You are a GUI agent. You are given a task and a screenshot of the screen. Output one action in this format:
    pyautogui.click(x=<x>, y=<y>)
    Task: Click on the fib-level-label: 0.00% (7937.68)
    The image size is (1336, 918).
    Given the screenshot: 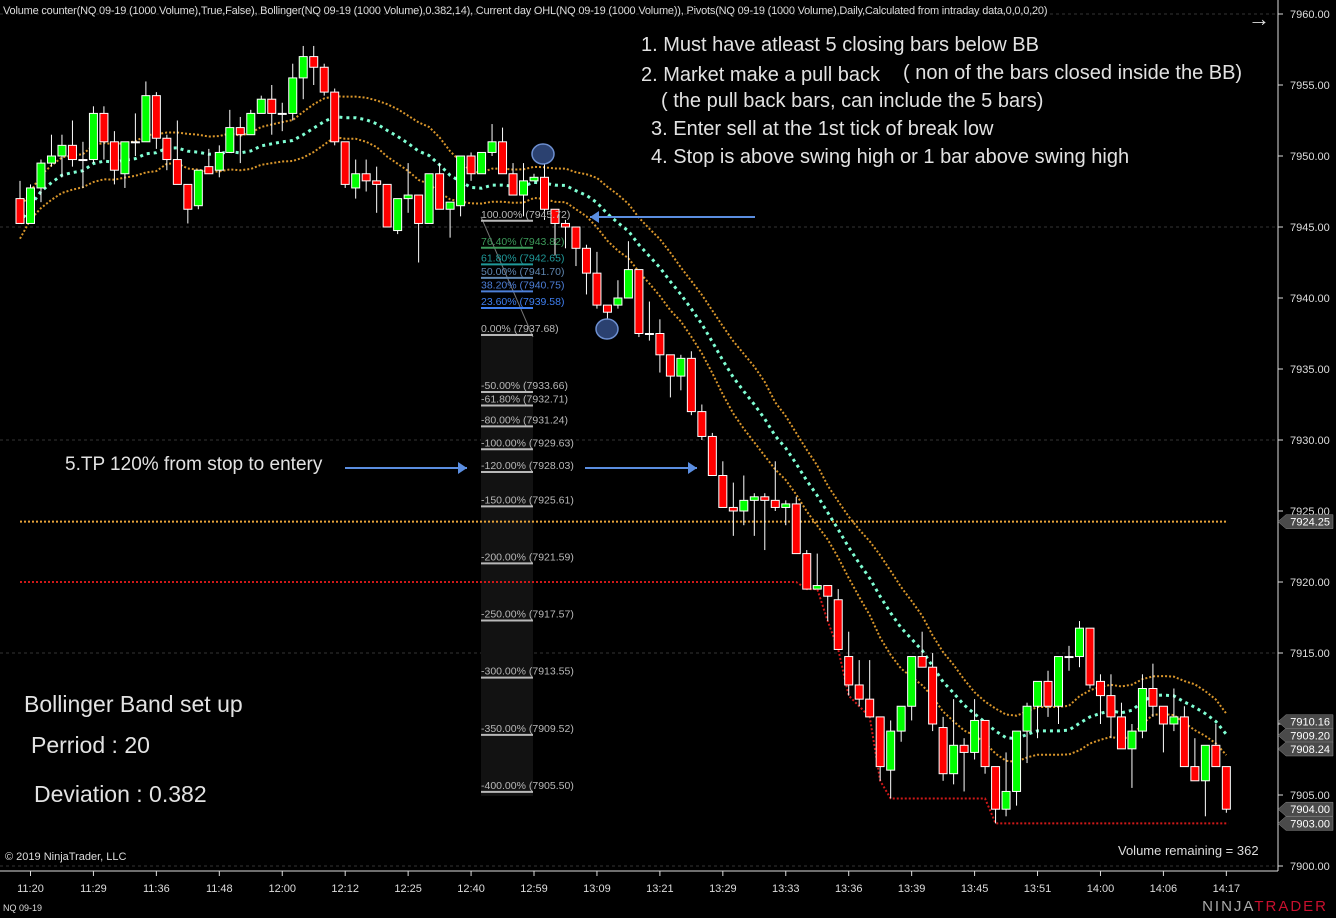 What is the action you would take?
    pyautogui.click(x=520, y=329)
    